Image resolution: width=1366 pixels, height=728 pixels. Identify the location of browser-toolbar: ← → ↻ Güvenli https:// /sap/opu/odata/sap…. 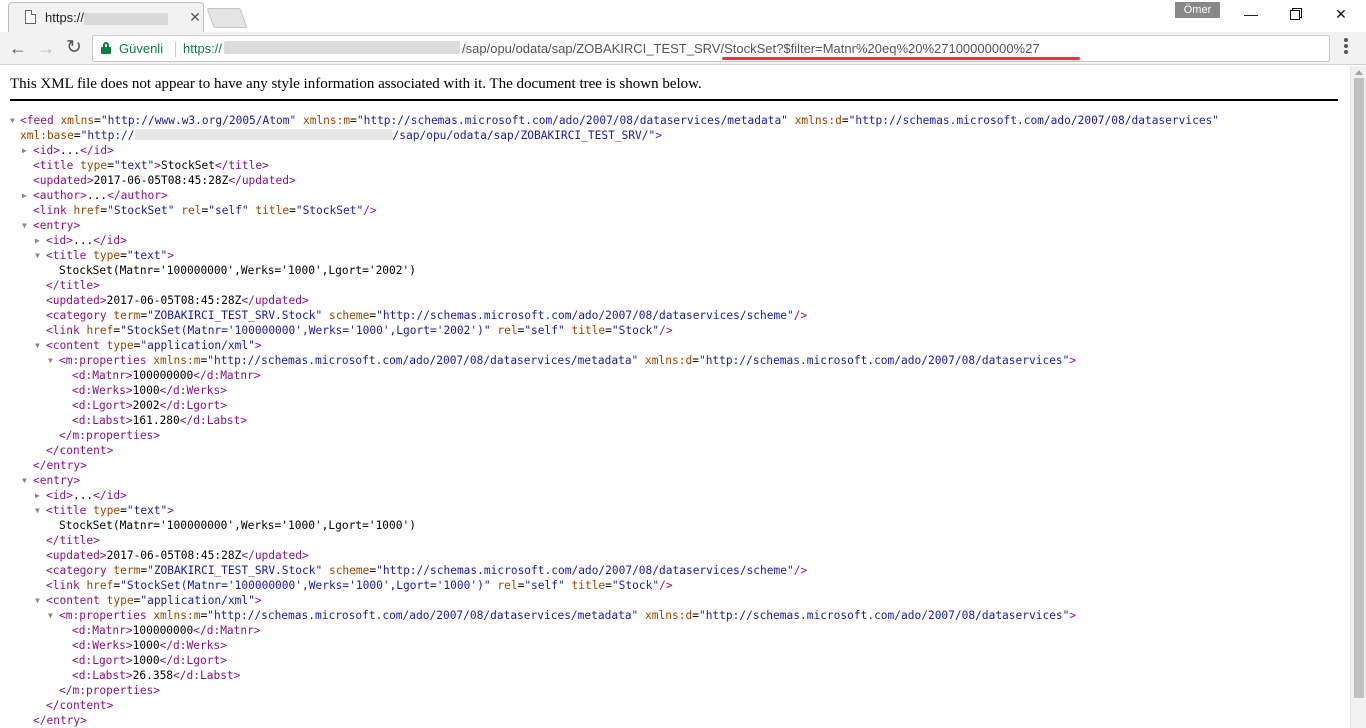
(683, 48).